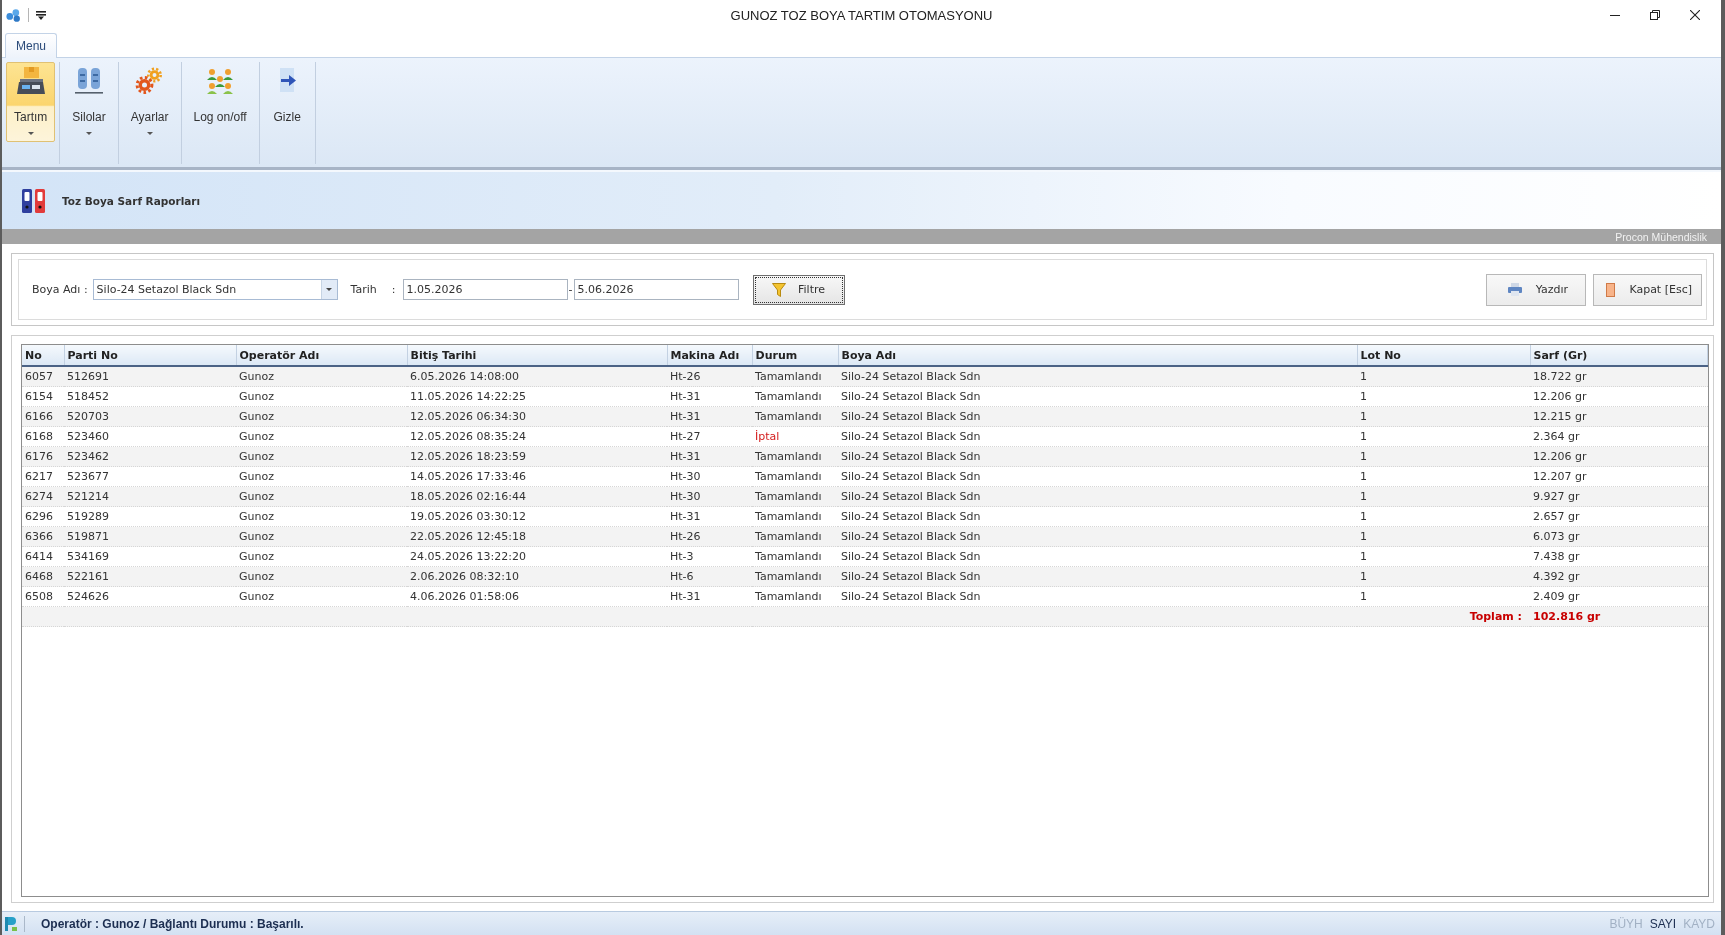 The image size is (1725, 935). Describe the element at coordinates (150, 496) in the screenshot. I see `table-cell: 521214` at that location.